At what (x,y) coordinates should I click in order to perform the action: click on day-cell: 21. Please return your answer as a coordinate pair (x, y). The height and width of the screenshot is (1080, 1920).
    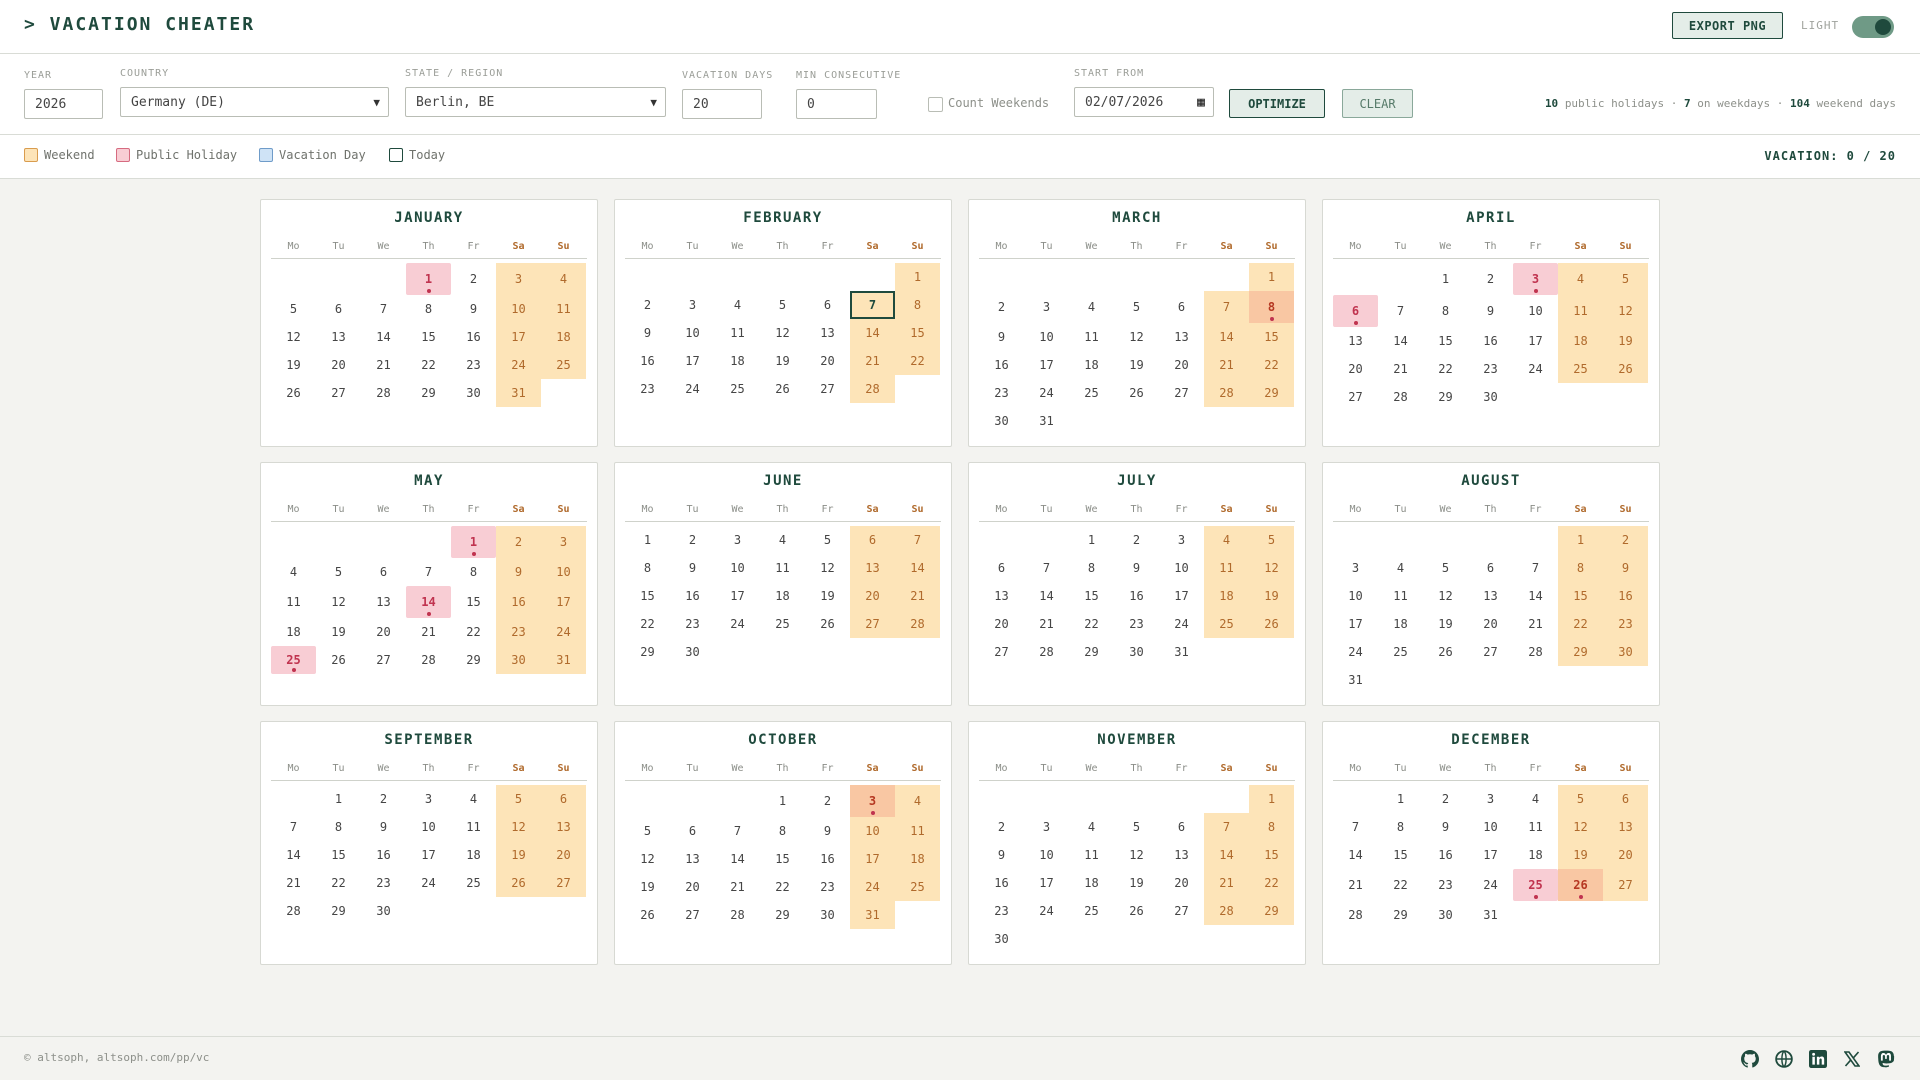
    Looking at the image, I should click on (383, 365).